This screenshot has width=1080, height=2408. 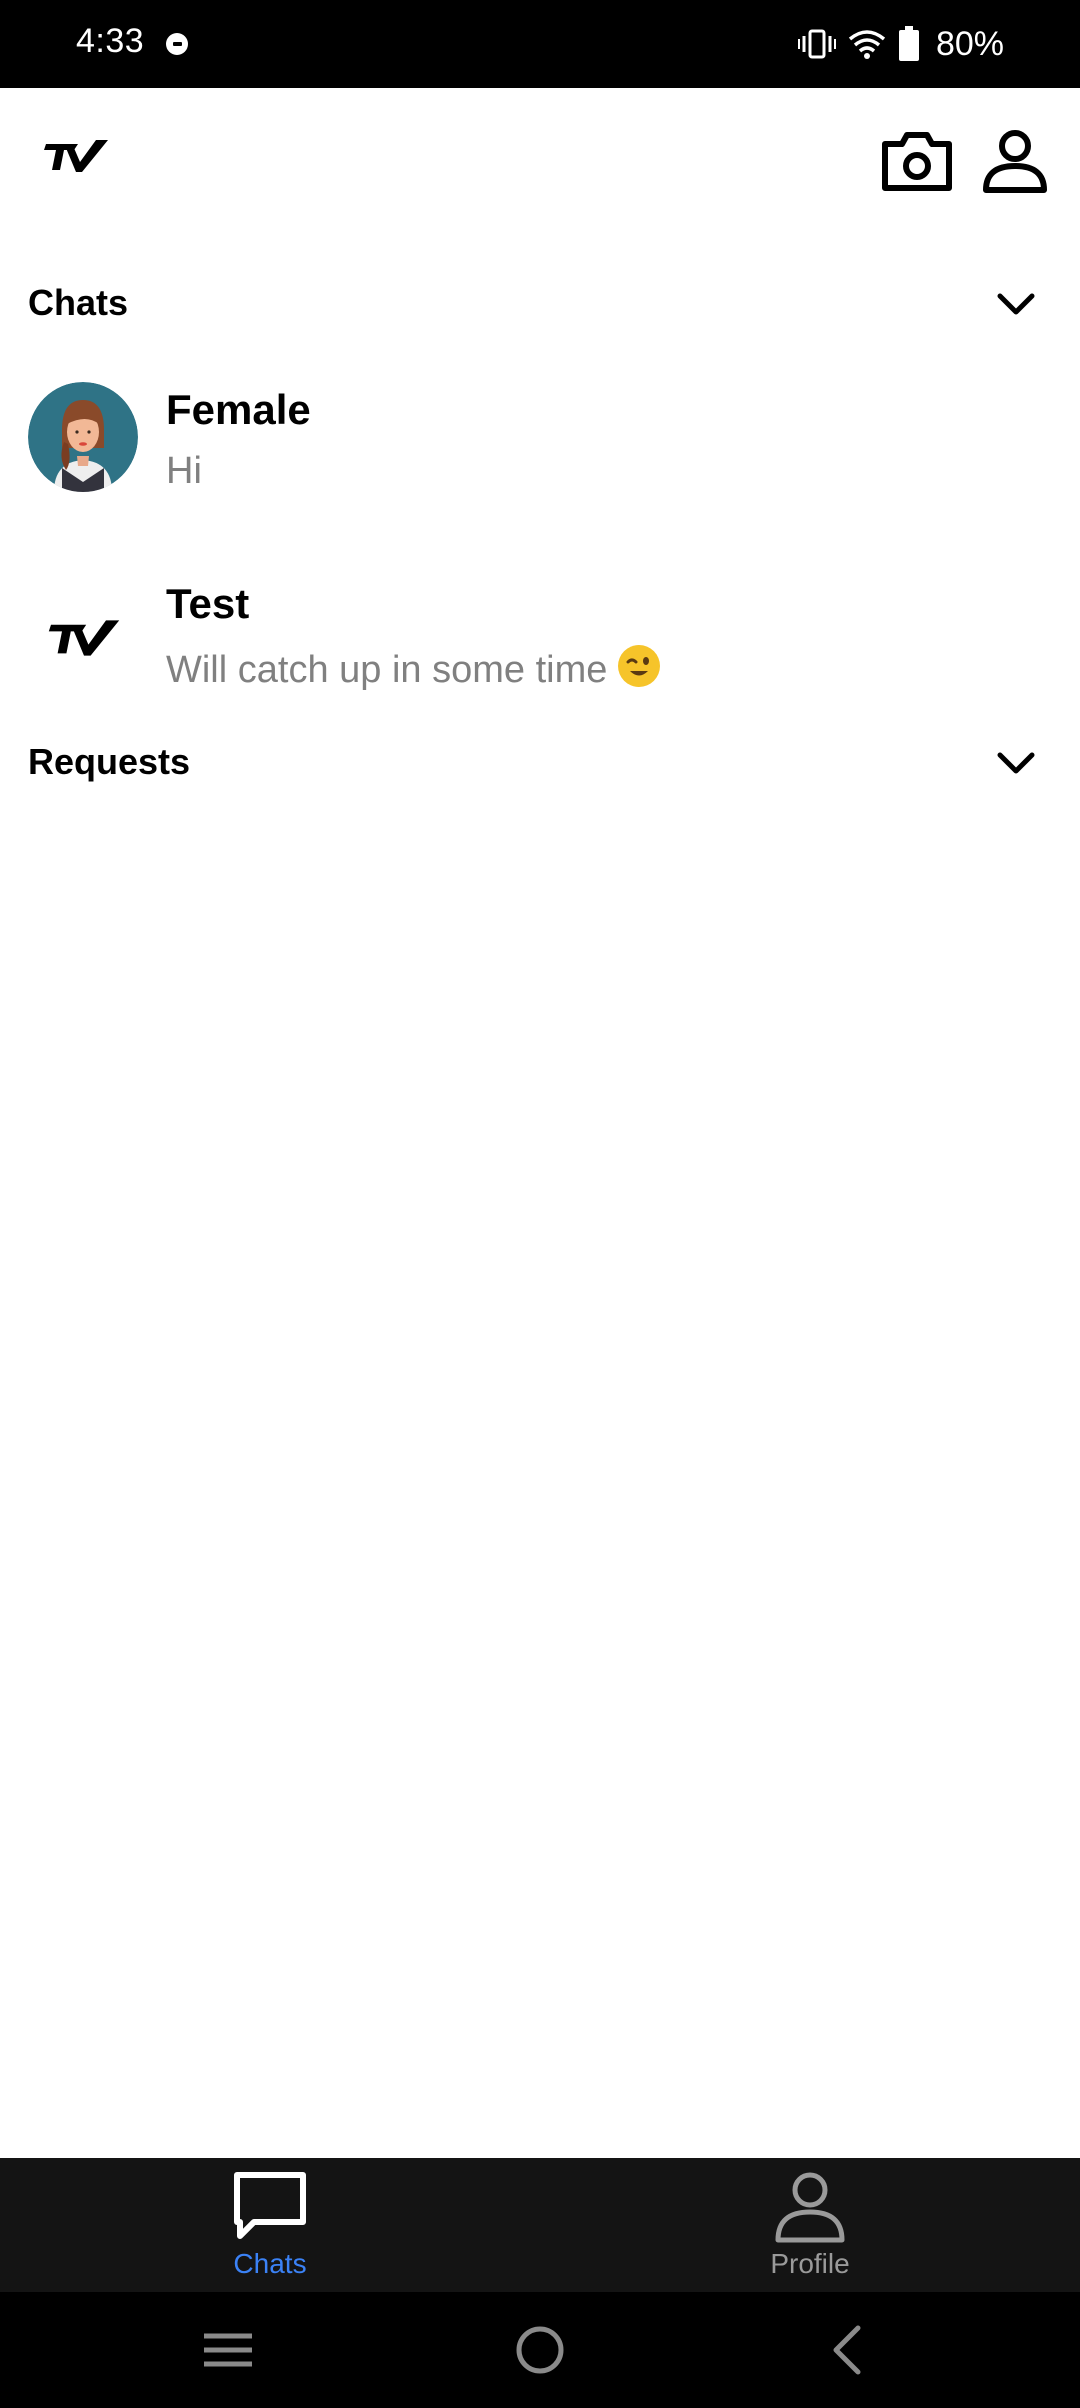 What do you see at coordinates (270, 2205) in the screenshot?
I see `chat-bubble-icon` at bounding box center [270, 2205].